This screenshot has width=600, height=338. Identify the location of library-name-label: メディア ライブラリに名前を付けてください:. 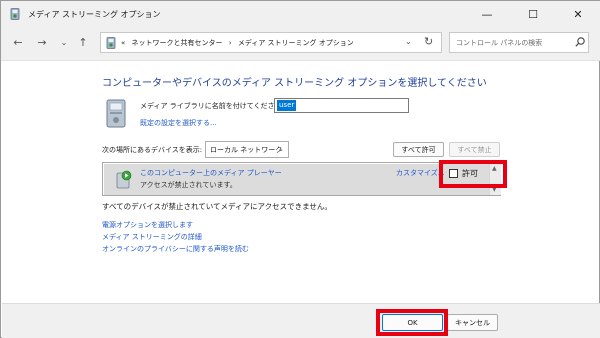
(212, 106).